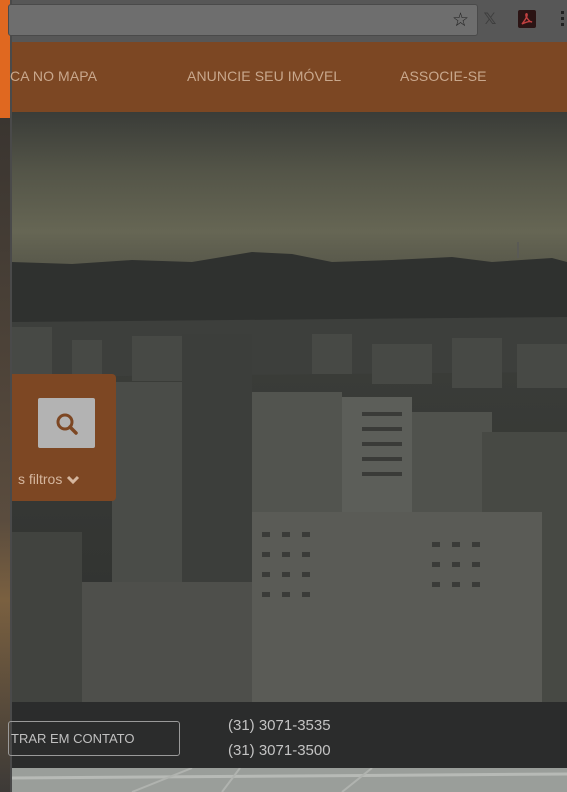 This screenshot has width=567, height=792. What do you see at coordinates (94, 738) in the screenshot?
I see `contact-button: TRAR EM CONTATO` at bounding box center [94, 738].